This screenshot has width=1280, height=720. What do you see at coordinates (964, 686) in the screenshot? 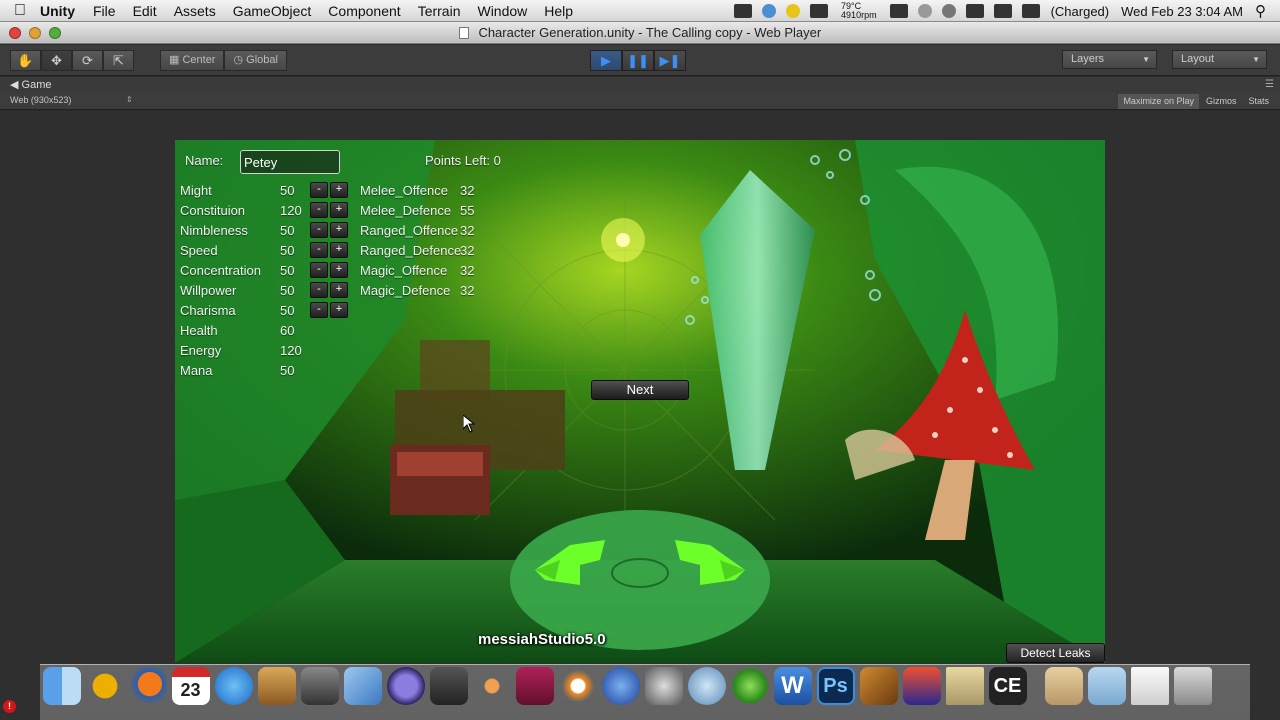
I see `textedit-icon` at bounding box center [964, 686].